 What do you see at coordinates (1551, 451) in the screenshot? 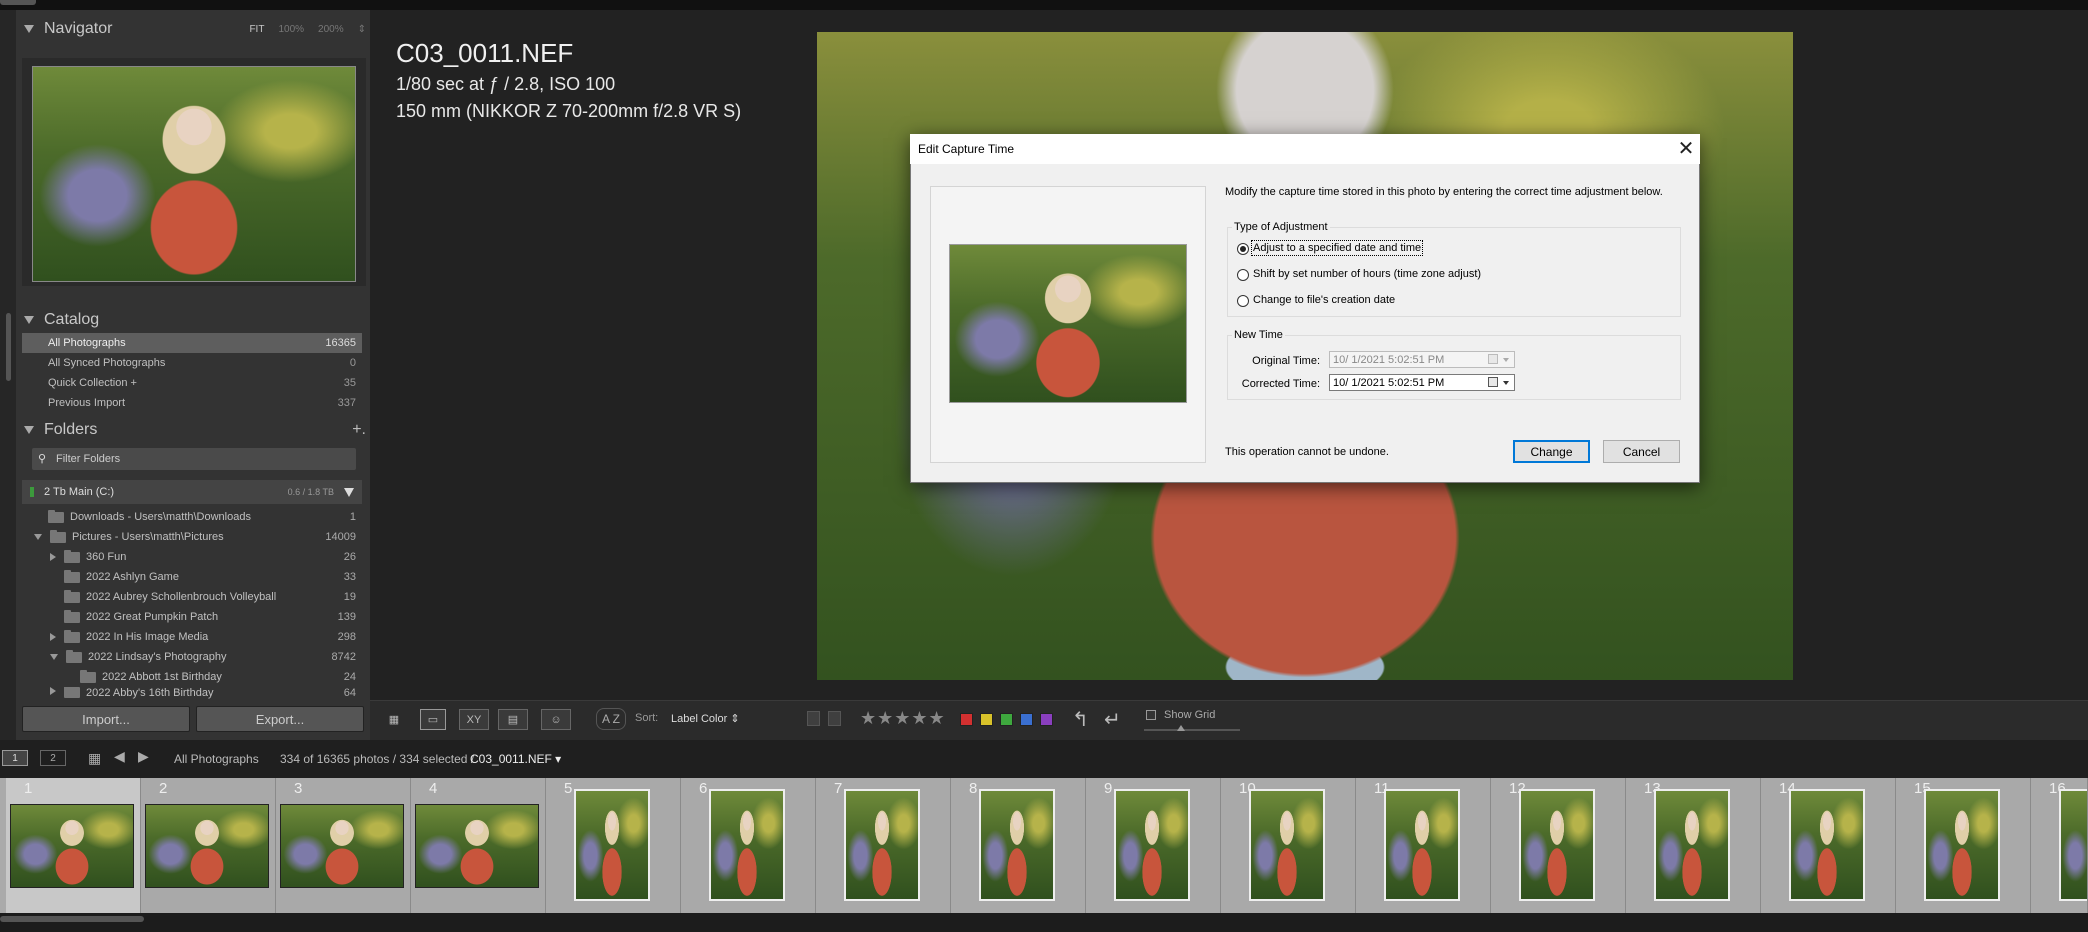
I see `change-button: Change` at bounding box center [1551, 451].